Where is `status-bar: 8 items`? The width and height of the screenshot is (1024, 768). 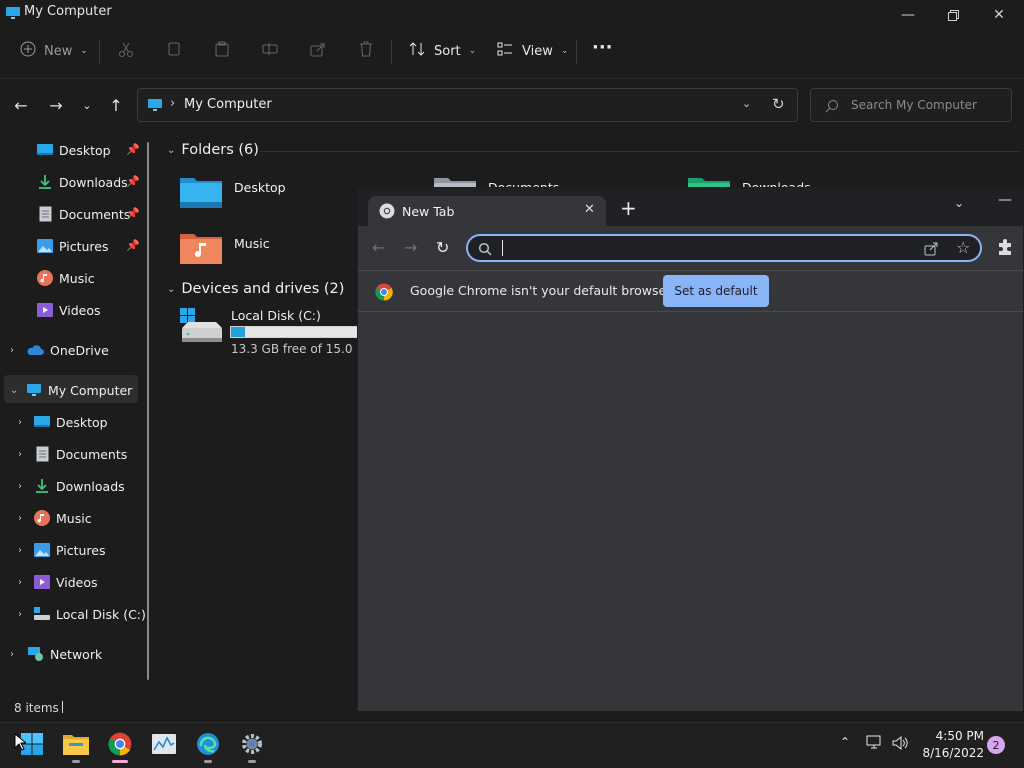 status-bar: 8 items is located at coordinates (180, 709).